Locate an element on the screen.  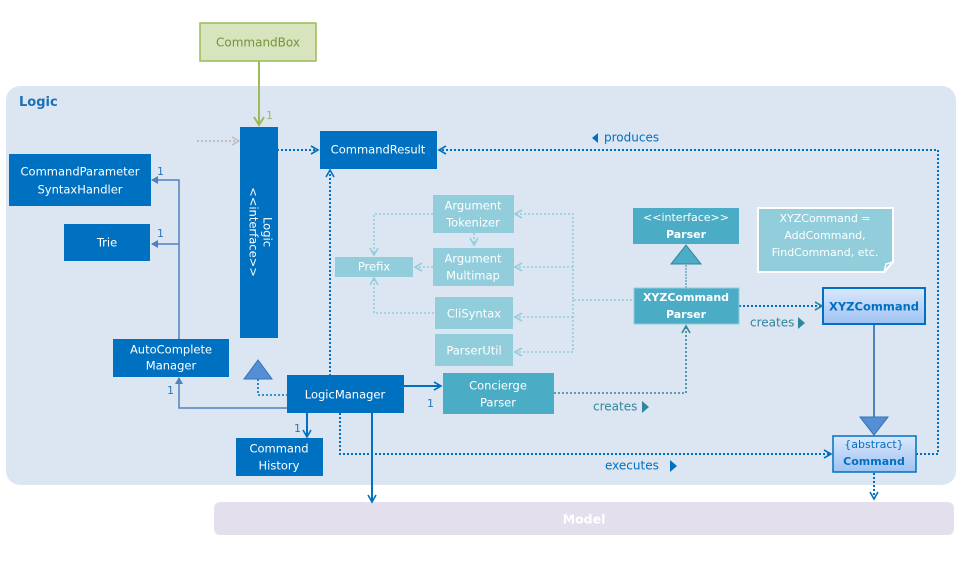
mult-acm-cpsh: 1 is located at coordinates (160, 171).